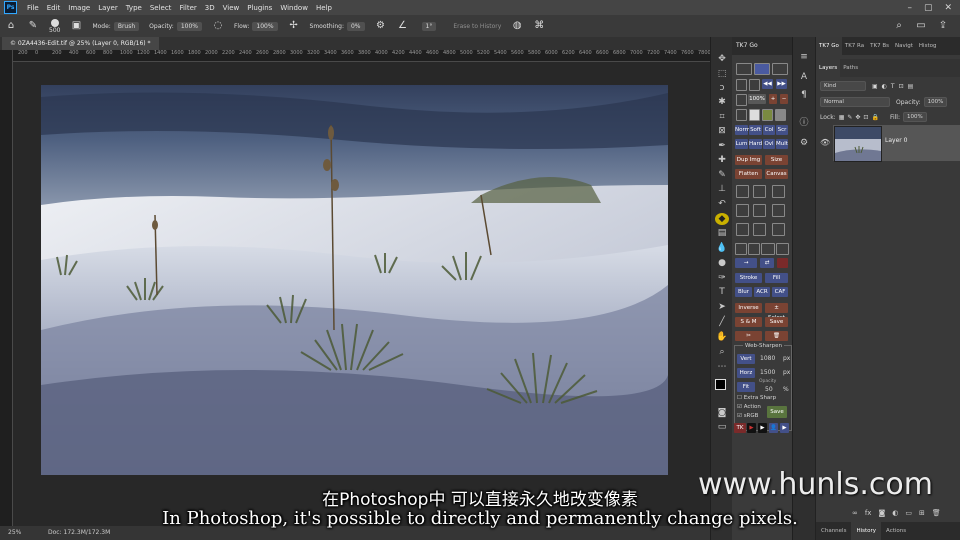 The image size is (960, 540). What do you see at coordinates (722, 322) in the screenshot?
I see `line-tool-icon: ╱` at bounding box center [722, 322].